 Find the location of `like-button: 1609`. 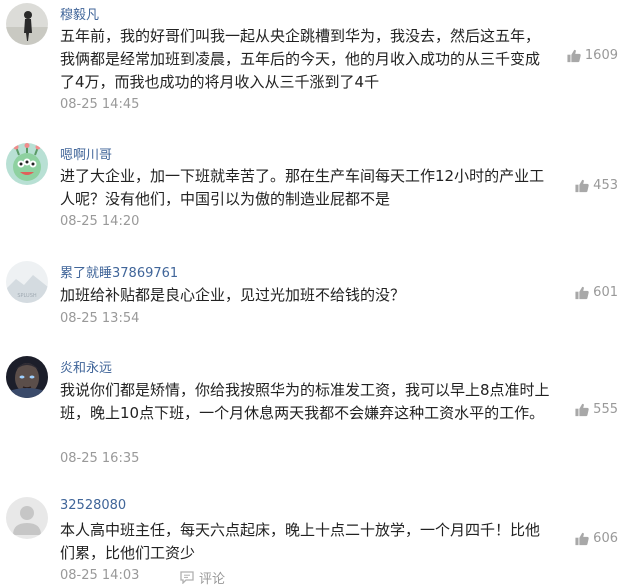

like-button: 1609 is located at coordinates (592, 55).